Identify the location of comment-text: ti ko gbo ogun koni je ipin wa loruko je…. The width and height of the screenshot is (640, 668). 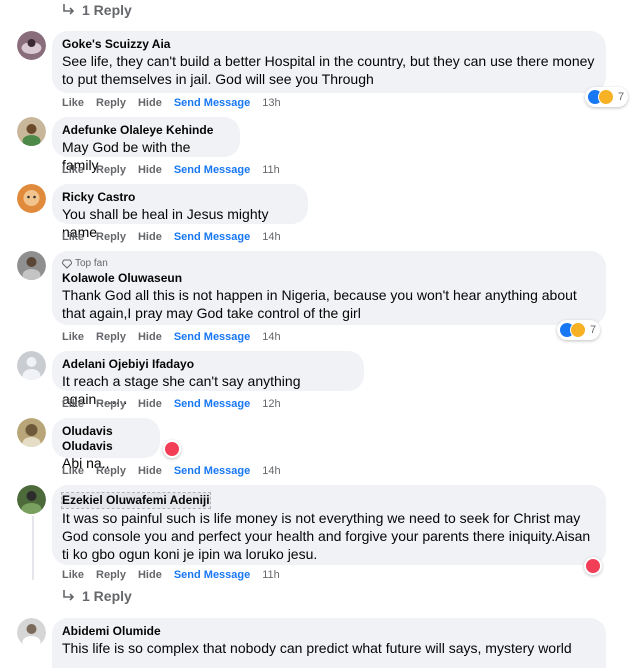
(190, 554).